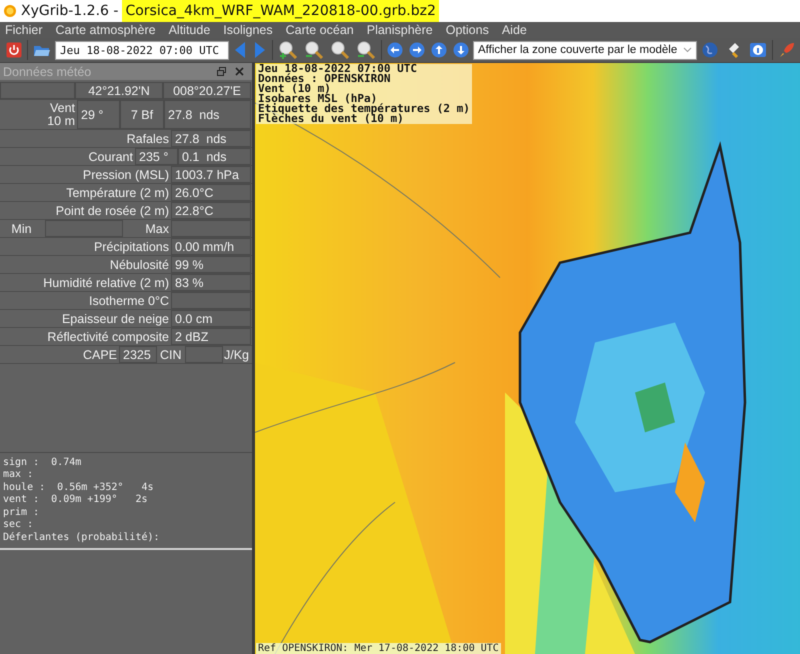 The width and height of the screenshot is (800, 654). I want to click on menu-item: Fichier, so click(24, 30).